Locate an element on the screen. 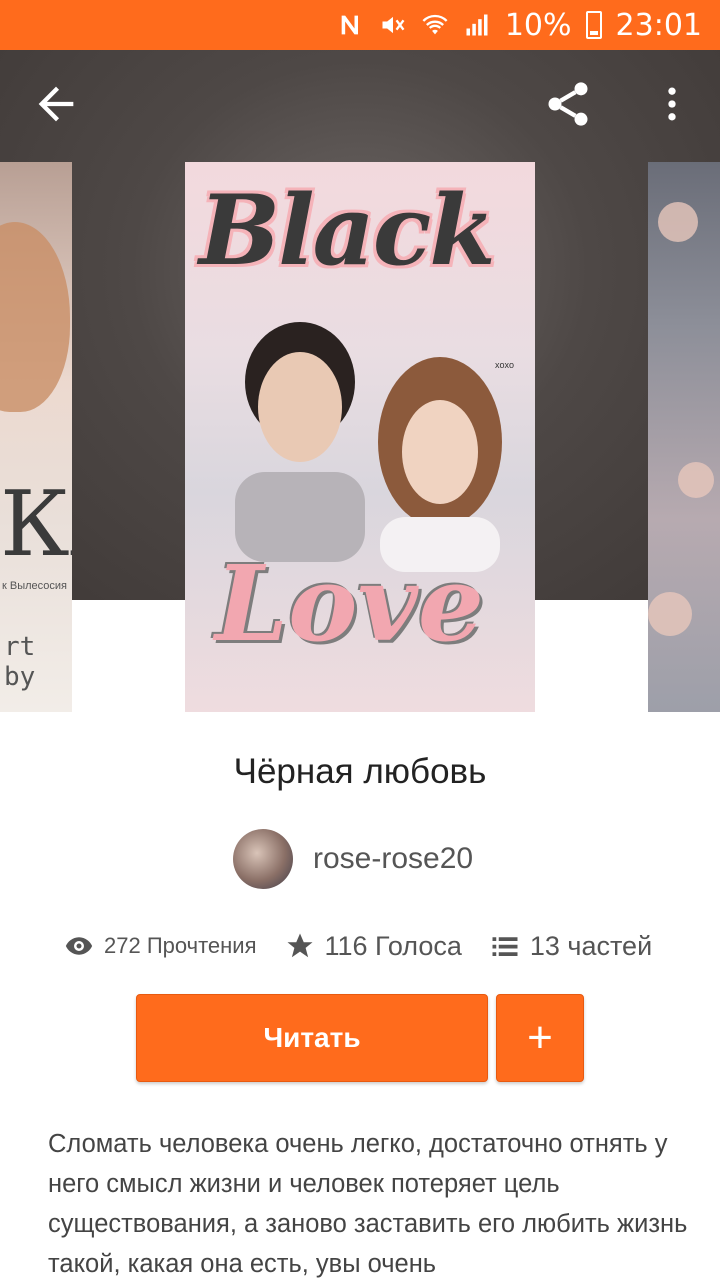  signal-icon is located at coordinates (477, 25).